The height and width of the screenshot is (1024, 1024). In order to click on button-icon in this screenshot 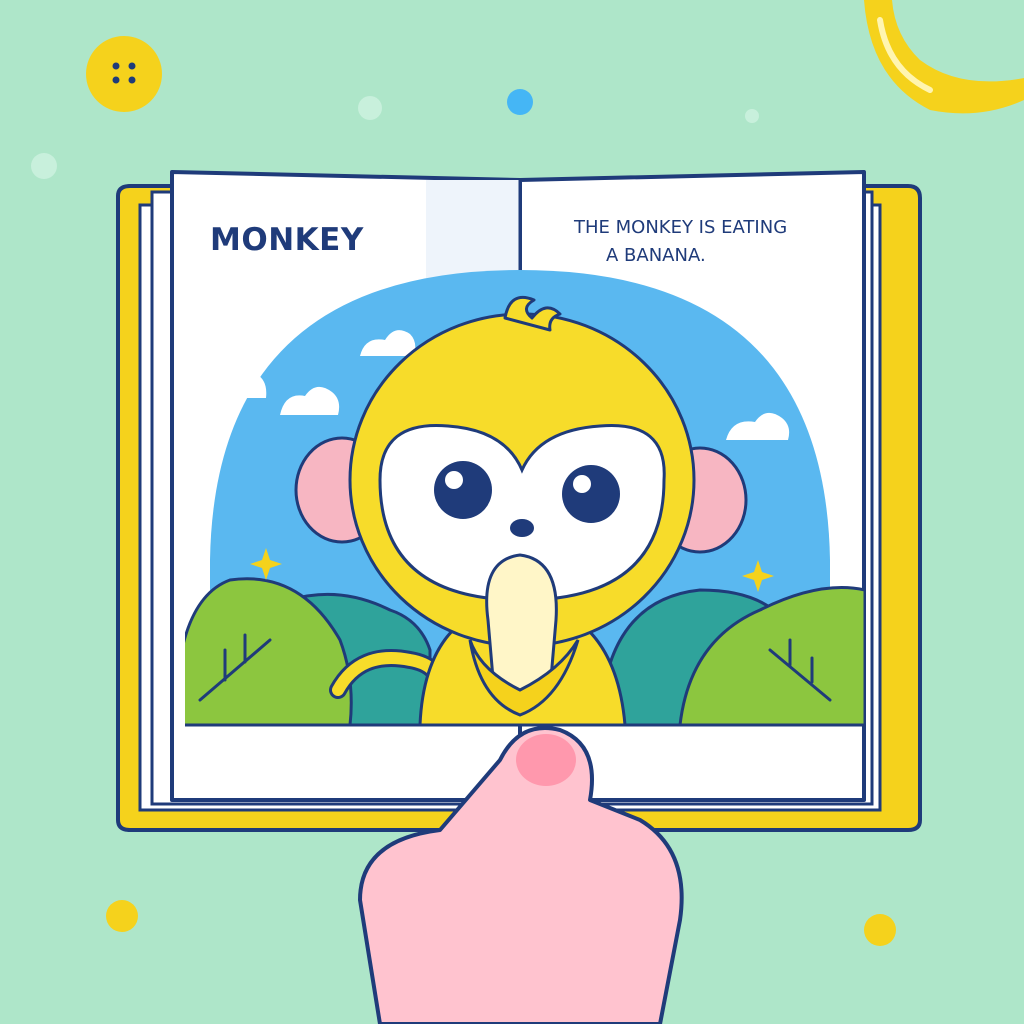, I will do `click(124, 74)`.